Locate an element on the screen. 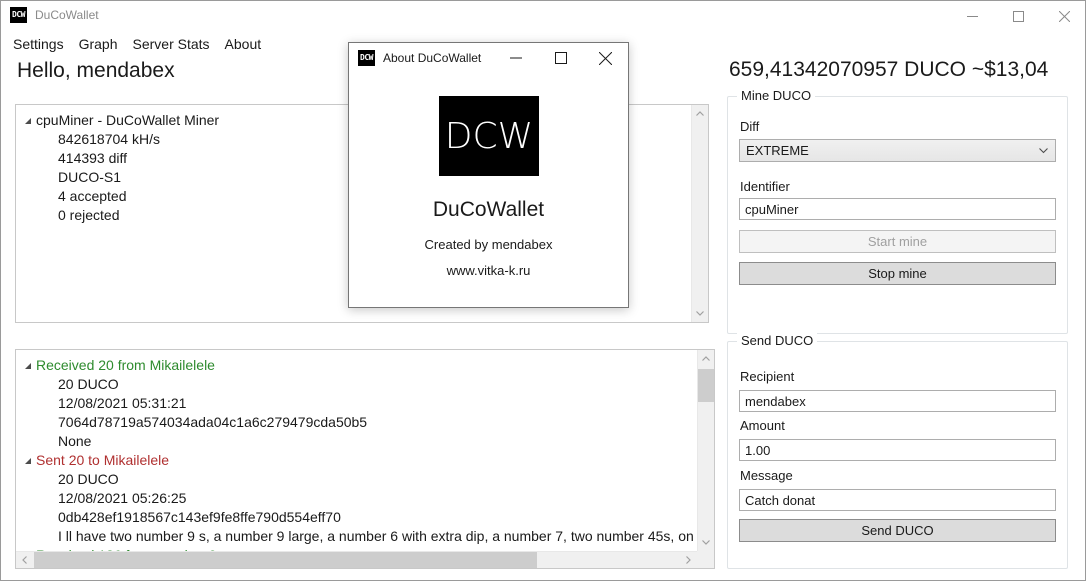  identifier-input is located at coordinates (897, 209).